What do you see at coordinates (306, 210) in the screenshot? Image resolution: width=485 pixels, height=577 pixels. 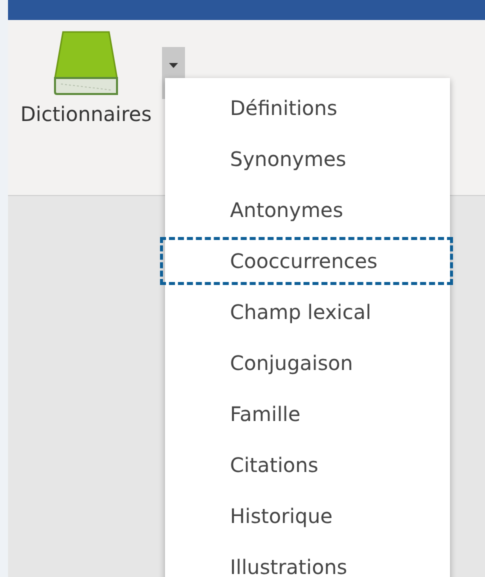 I see `menu-item: Antonymes` at bounding box center [306, 210].